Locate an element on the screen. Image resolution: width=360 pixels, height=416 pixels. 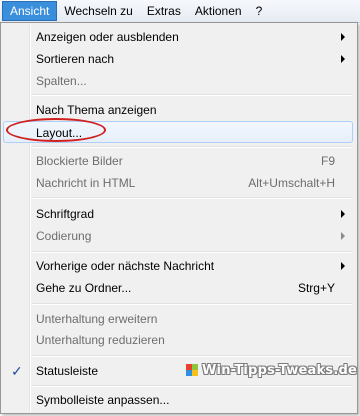
menu-item-unterhaltung-erweitern: Unterhaltung erweitern is located at coordinates (178, 319).